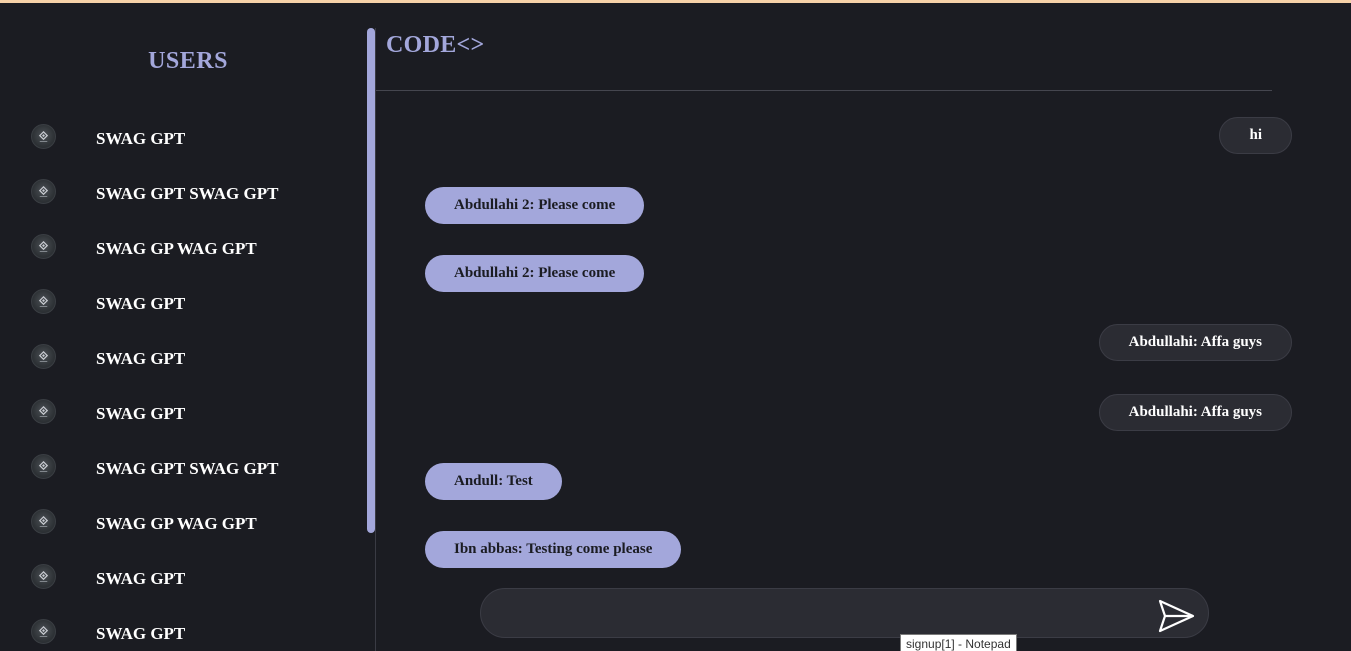  I want to click on incoming-message-bubble: Ibn abbas: Testing come please, so click(553, 549).